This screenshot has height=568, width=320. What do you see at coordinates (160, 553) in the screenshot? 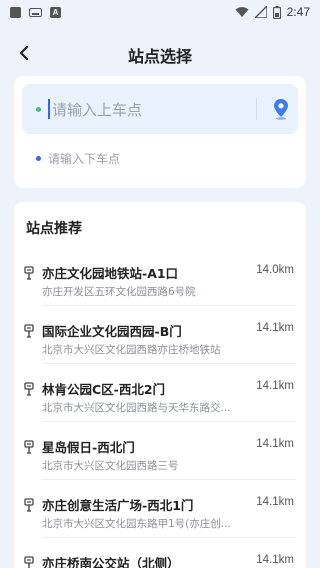
I see `station-item: 亦庄桥南公交站（北侧） 14.1km` at bounding box center [160, 553].